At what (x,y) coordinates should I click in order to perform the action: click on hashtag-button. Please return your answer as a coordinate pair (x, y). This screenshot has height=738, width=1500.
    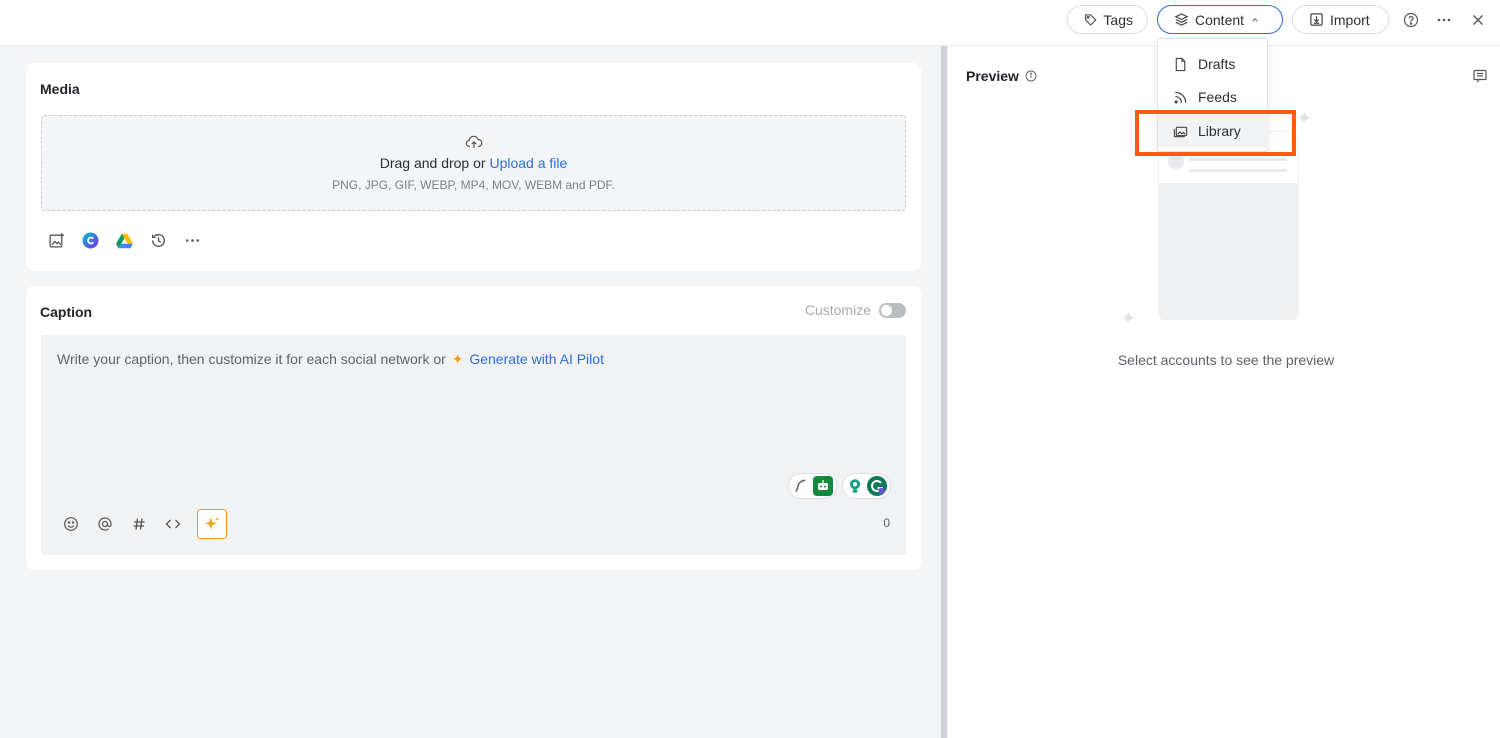
    Looking at the image, I should click on (139, 524).